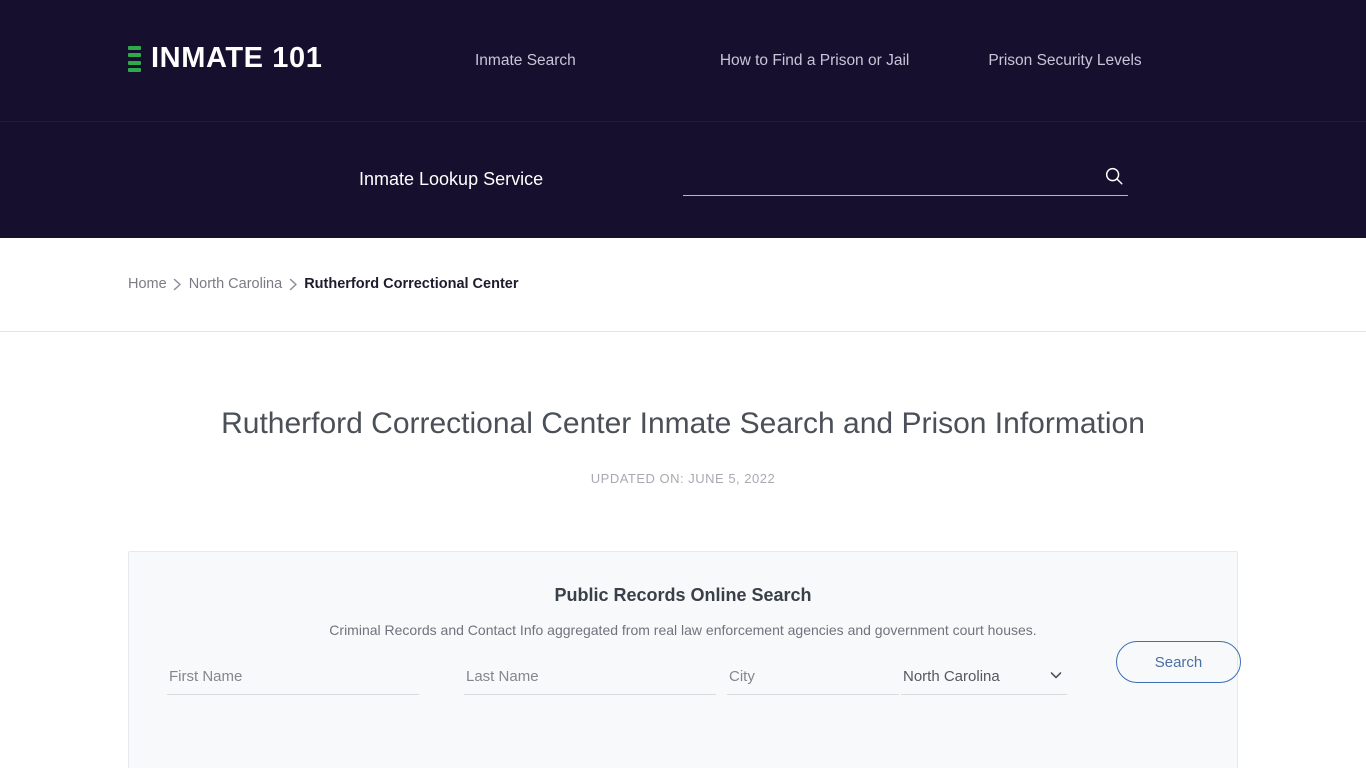 The height and width of the screenshot is (768, 1366). Describe the element at coordinates (236, 284) in the screenshot. I see `breadcrumb-item-north-carolina: North Carolina` at that location.